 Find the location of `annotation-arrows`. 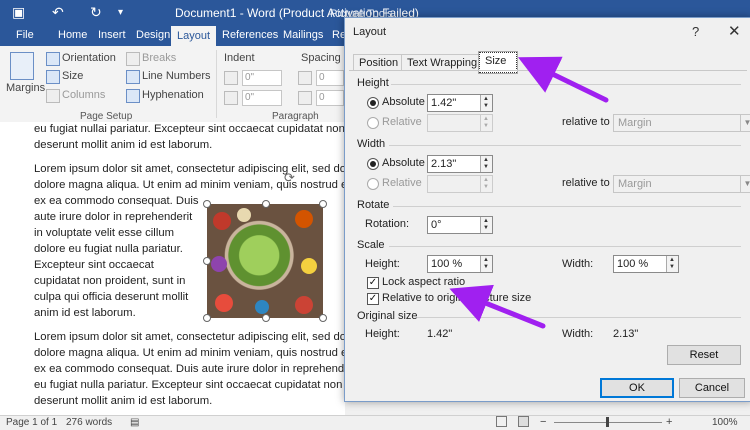

annotation-arrows is located at coordinates (529, 192).